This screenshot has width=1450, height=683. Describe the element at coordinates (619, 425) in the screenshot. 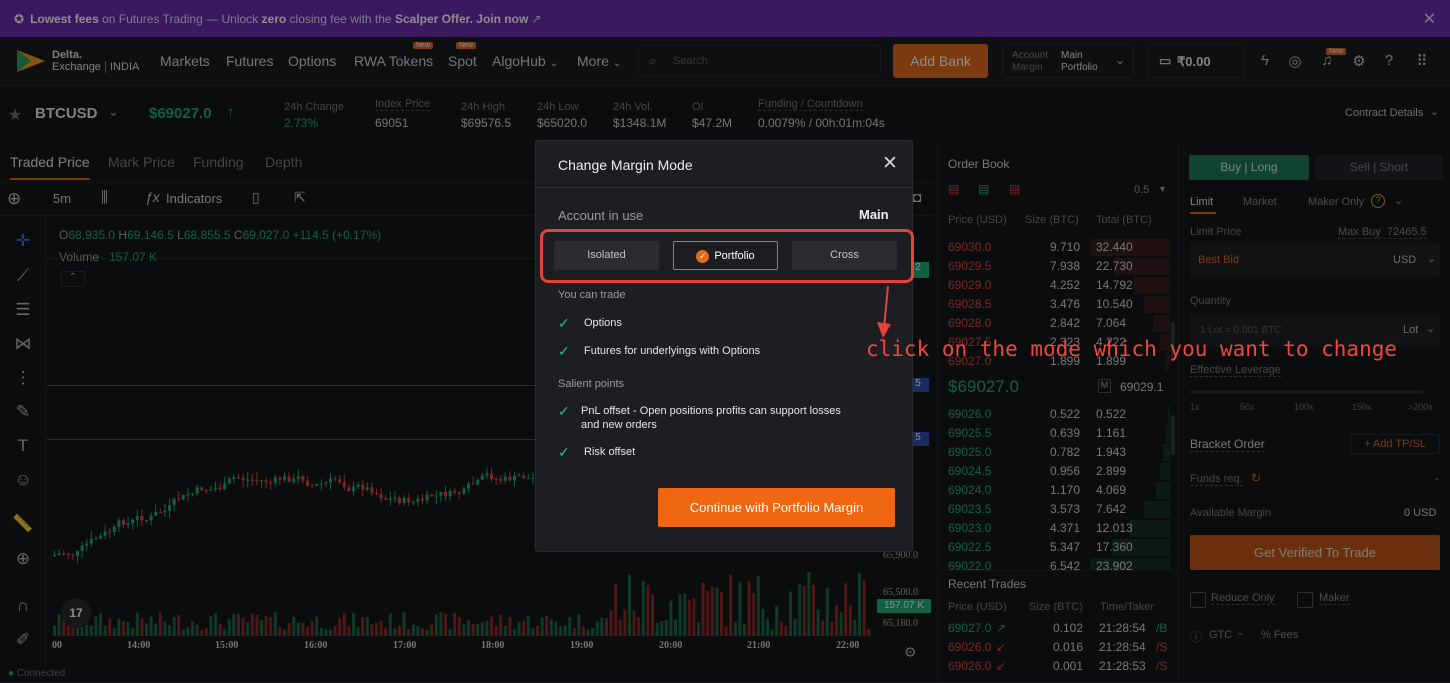

I see `salient-point-pnl-cont: and new orders` at that location.